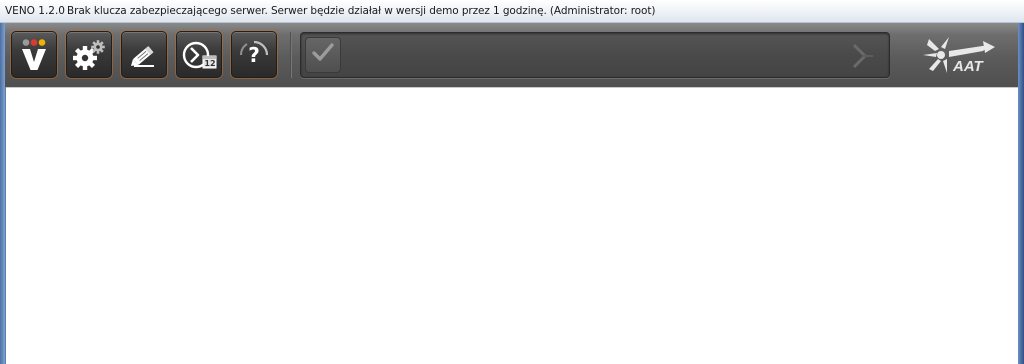 The height and width of the screenshot is (364, 1024). Describe the element at coordinates (210, 63) in the screenshot. I see `calendar-day-badge: 12` at that location.